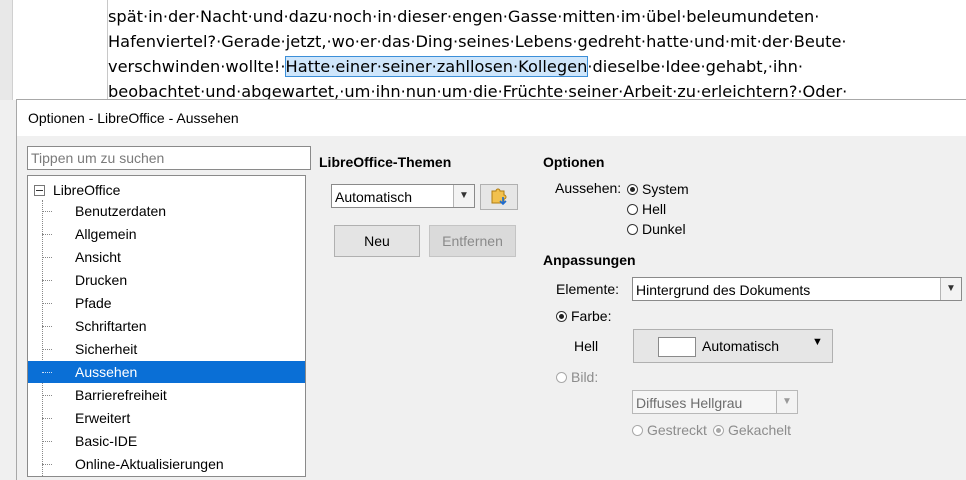 The width and height of the screenshot is (966, 480). Describe the element at coordinates (166, 234) in the screenshot. I see `tree-item-allgemein: Allgemein` at that location.